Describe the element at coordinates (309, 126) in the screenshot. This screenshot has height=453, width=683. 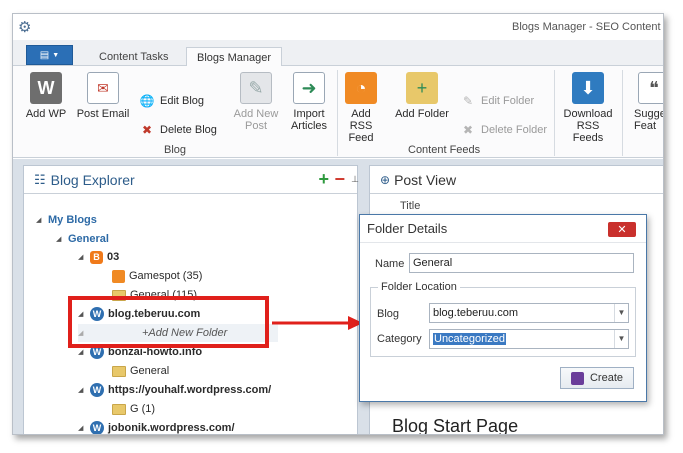
I see `import-articles-label-2: Articles` at that location.